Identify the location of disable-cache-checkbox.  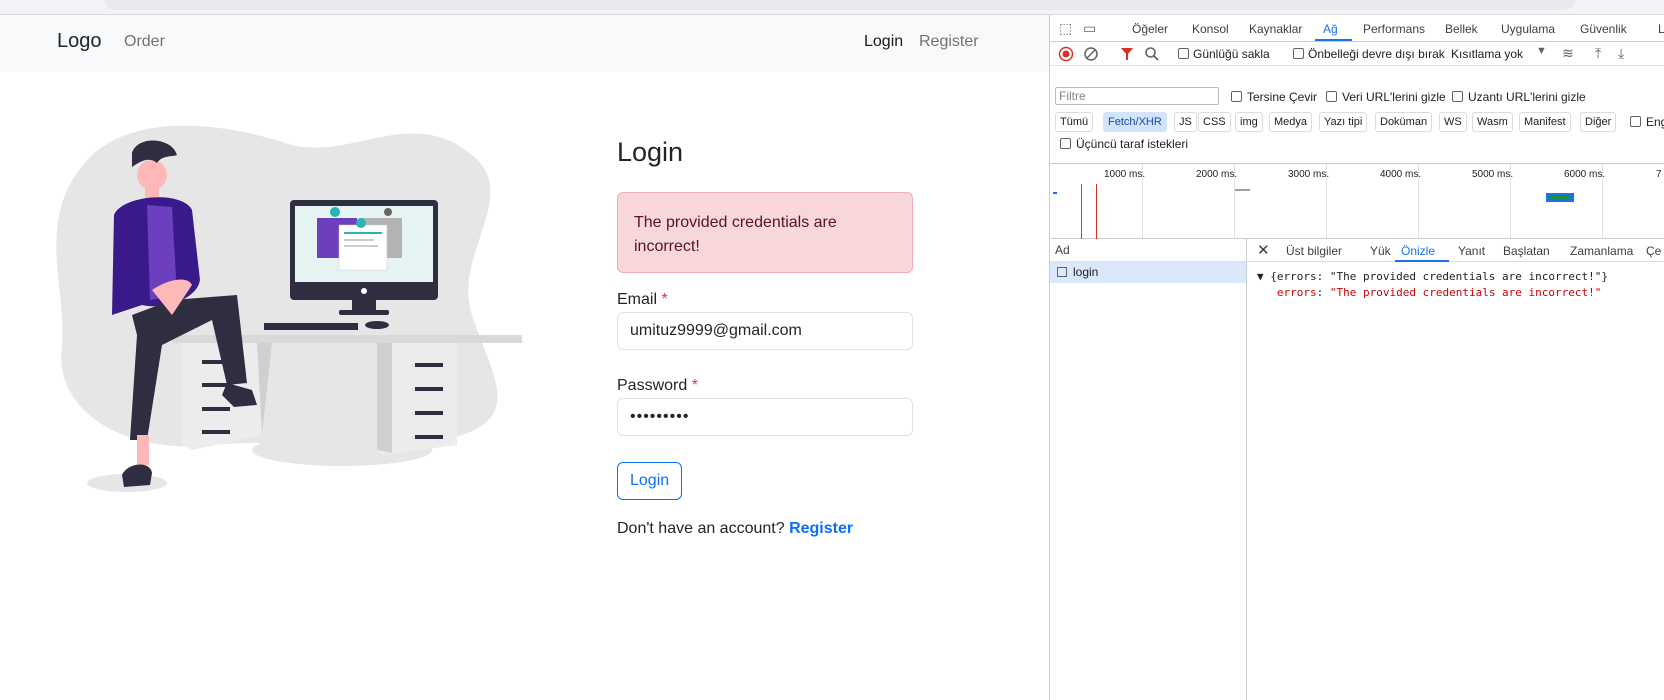
(1298, 53).